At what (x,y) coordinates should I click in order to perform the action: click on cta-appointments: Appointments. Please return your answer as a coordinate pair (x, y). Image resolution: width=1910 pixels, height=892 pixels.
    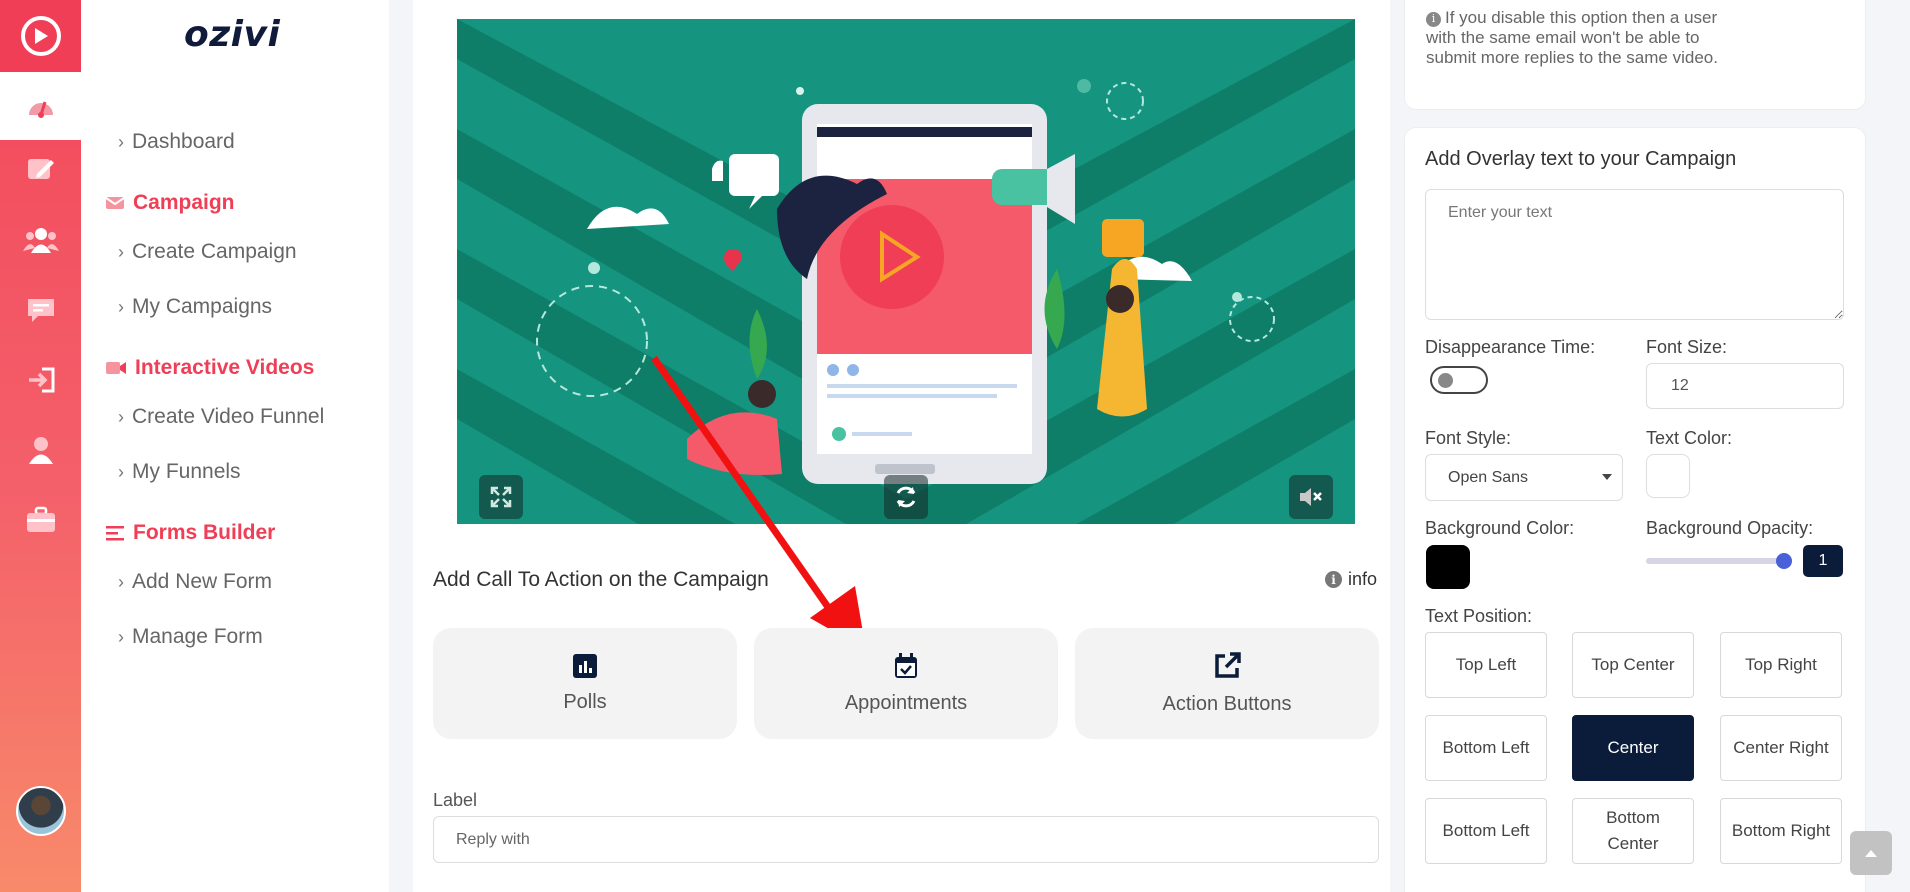
    Looking at the image, I should click on (906, 683).